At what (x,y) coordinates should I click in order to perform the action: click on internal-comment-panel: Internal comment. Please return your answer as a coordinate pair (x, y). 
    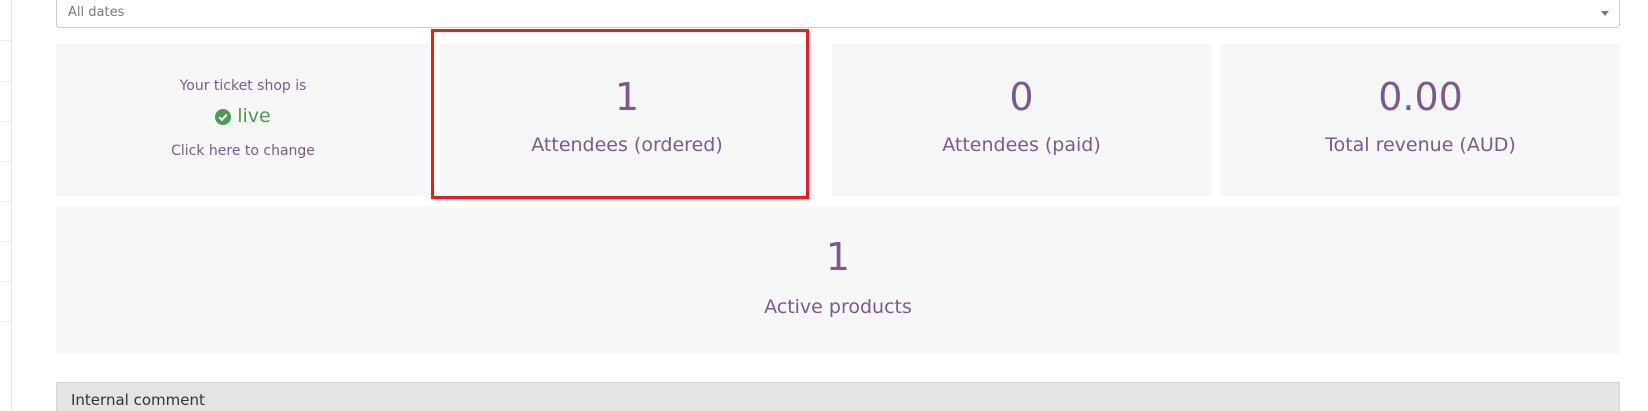
    Looking at the image, I should click on (838, 396).